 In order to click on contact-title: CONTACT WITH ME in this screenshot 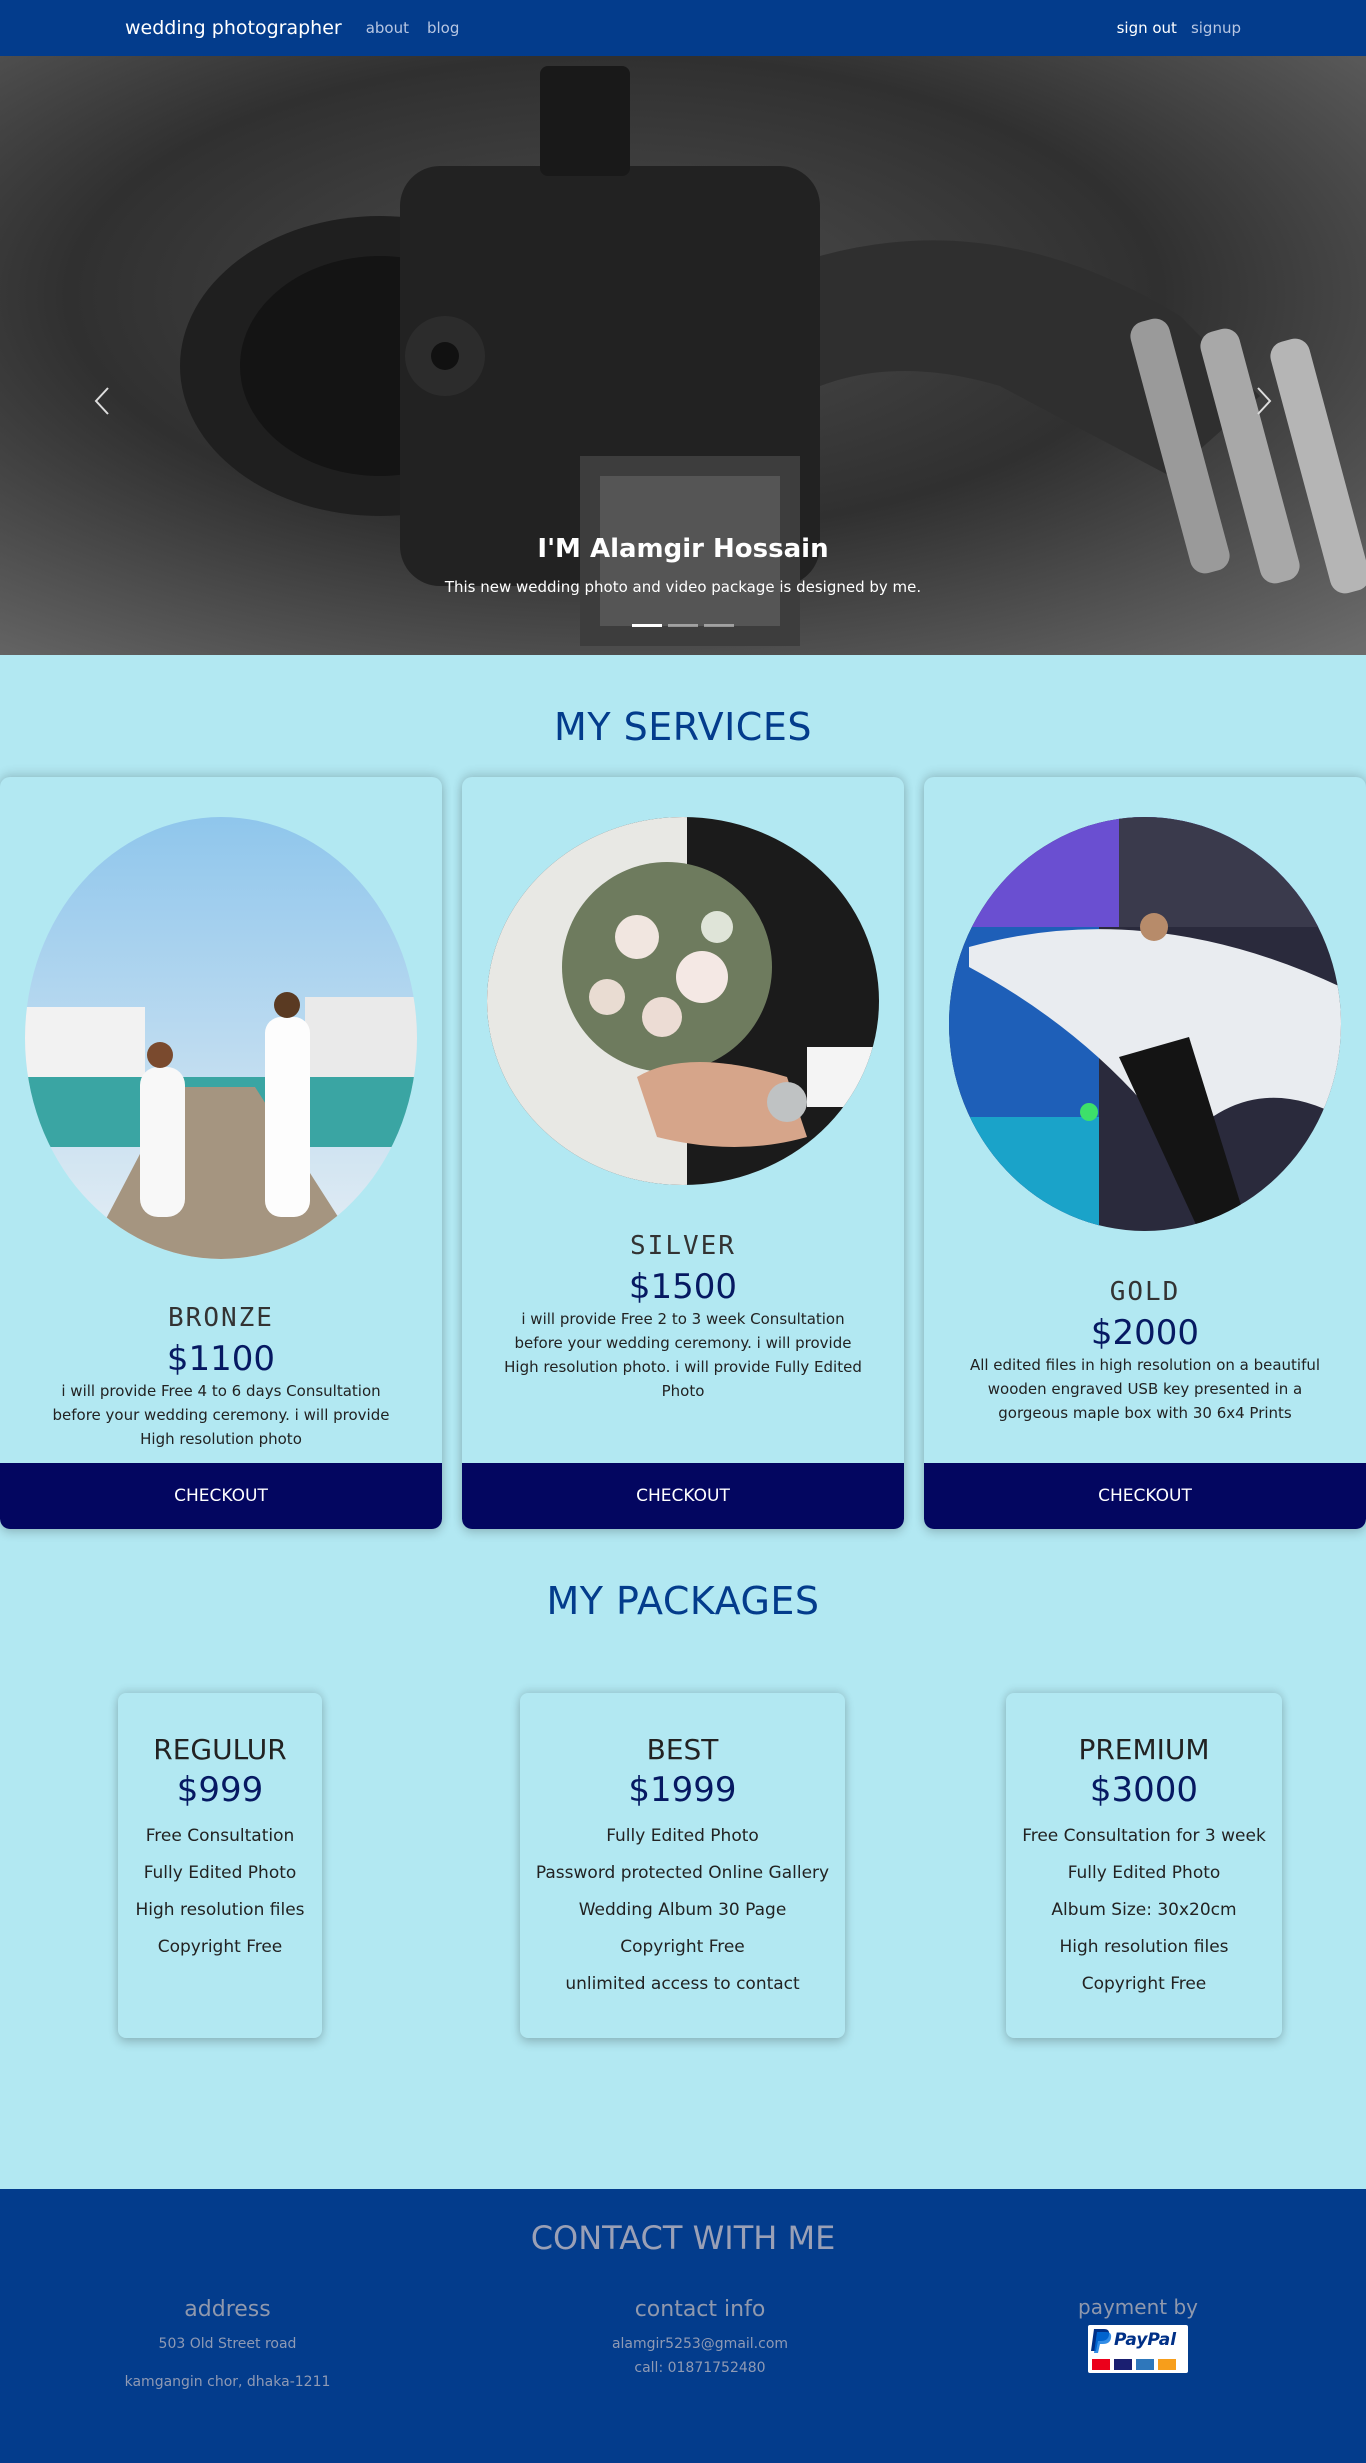, I will do `click(683, 2238)`.